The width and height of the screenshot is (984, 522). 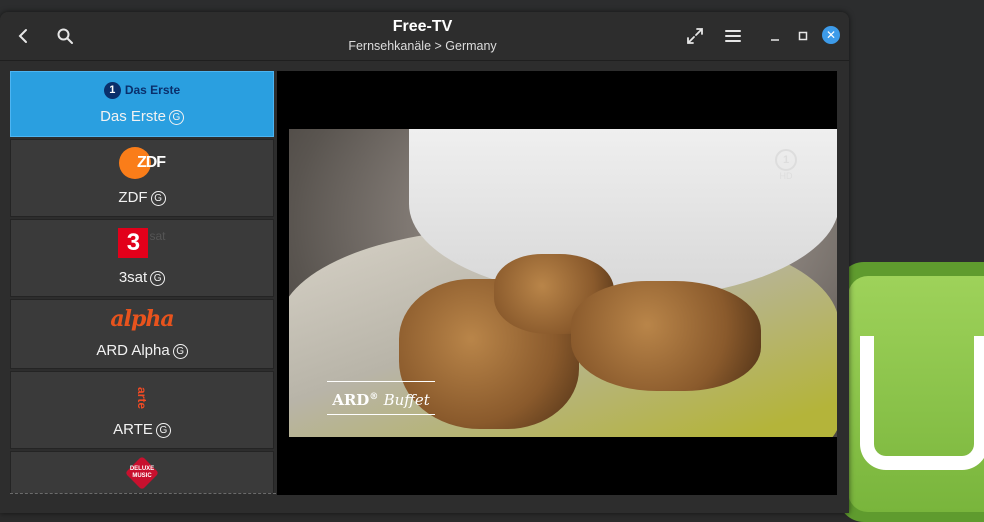 What do you see at coordinates (142, 104) in the screenshot?
I see `channel-item-das-erste: 1 Das Erste Das Erste G` at bounding box center [142, 104].